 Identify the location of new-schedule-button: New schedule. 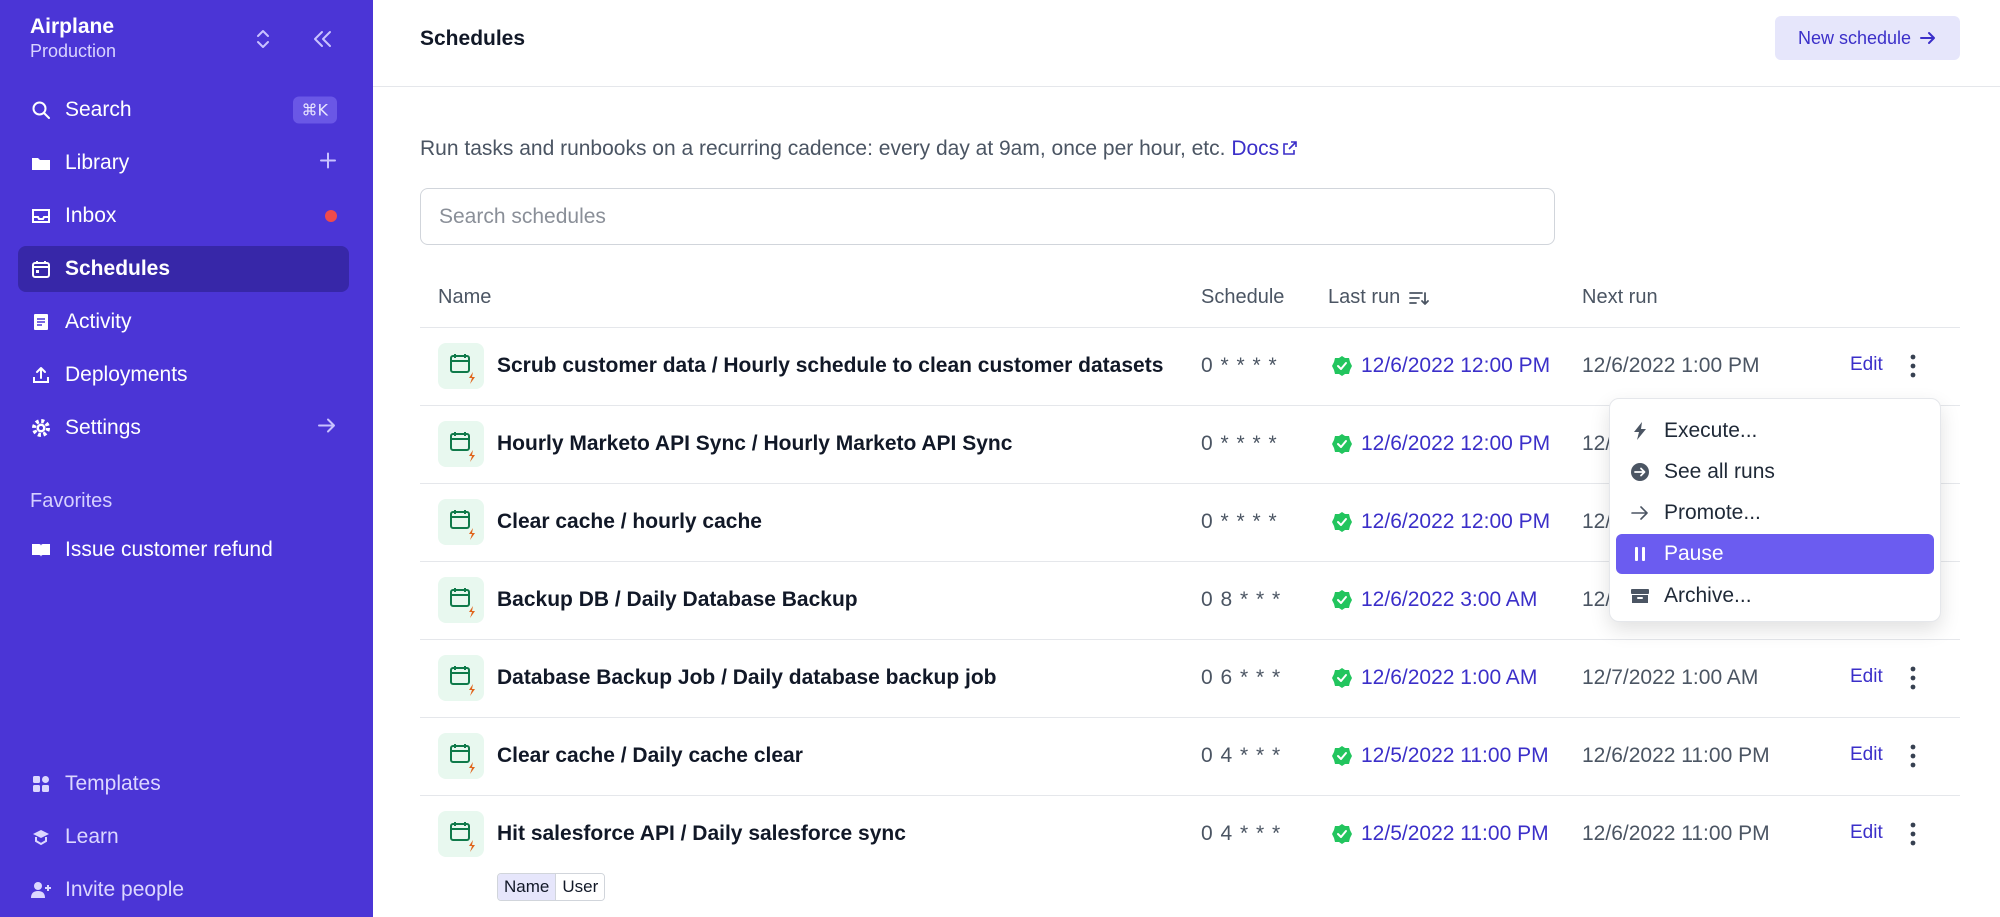
(1867, 38).